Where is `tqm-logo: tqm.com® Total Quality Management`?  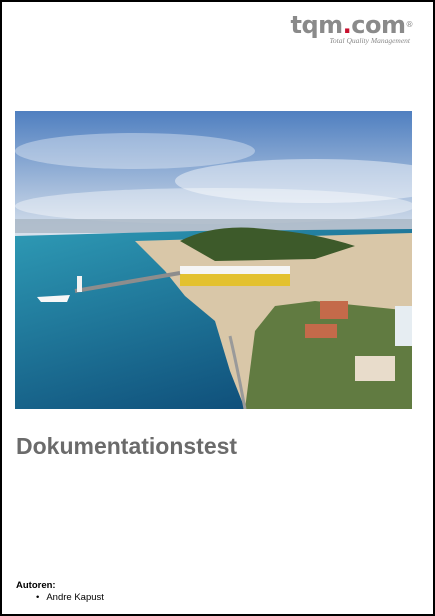
tqm-logo: tqm.com® Total Quality Management is located at coordinates (348, 28).